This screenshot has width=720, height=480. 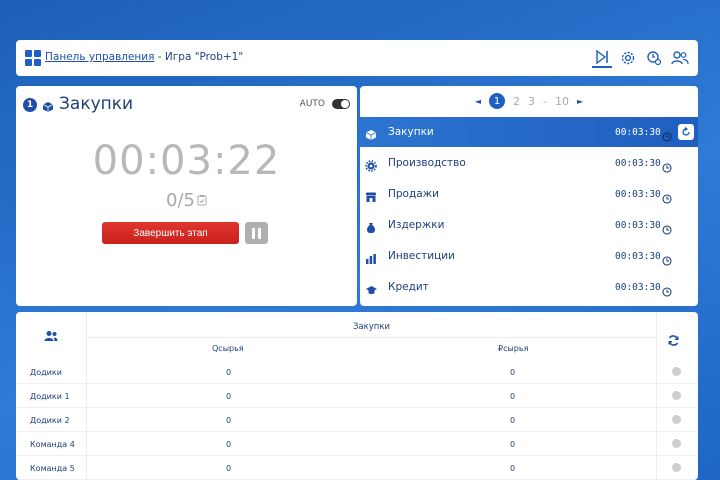 I want to click on pause-icon, so click(x=253, y=233).